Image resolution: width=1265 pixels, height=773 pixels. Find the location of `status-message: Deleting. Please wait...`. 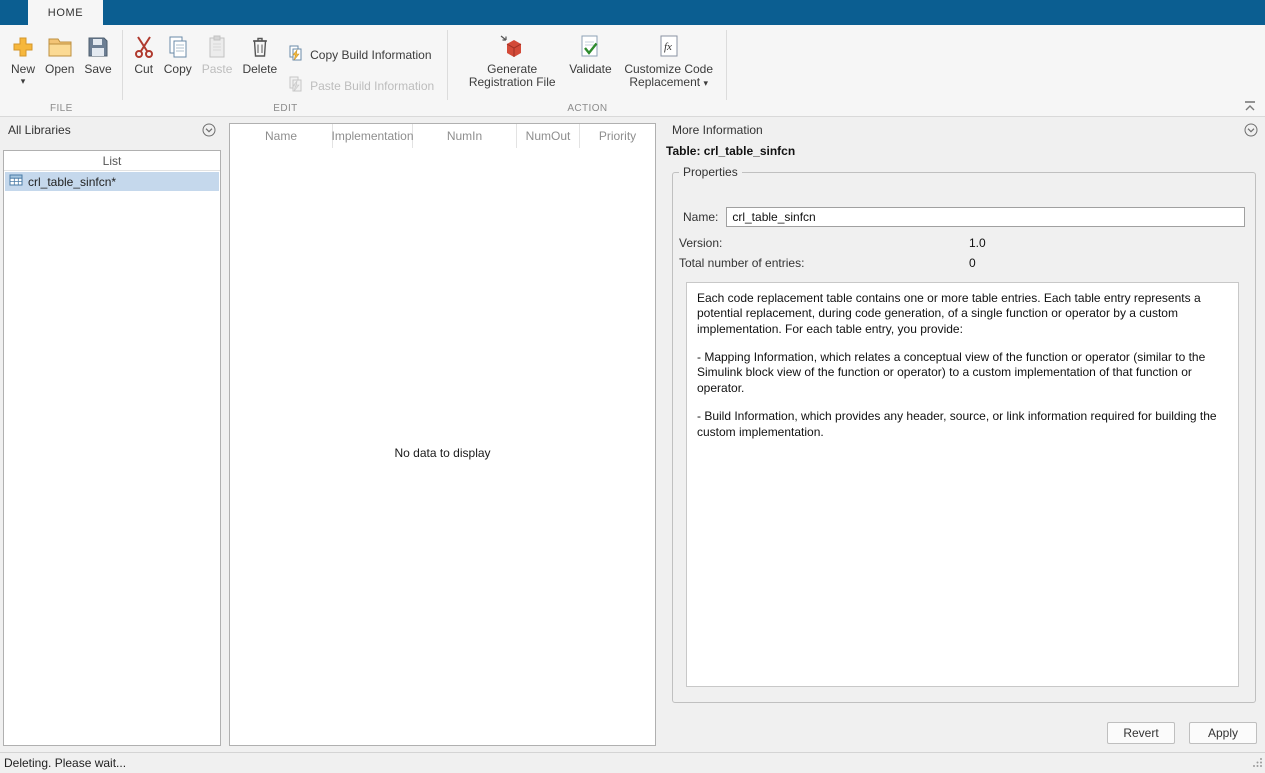

status-message: Deleting. Please wait... is located at coordinates (65, 763).